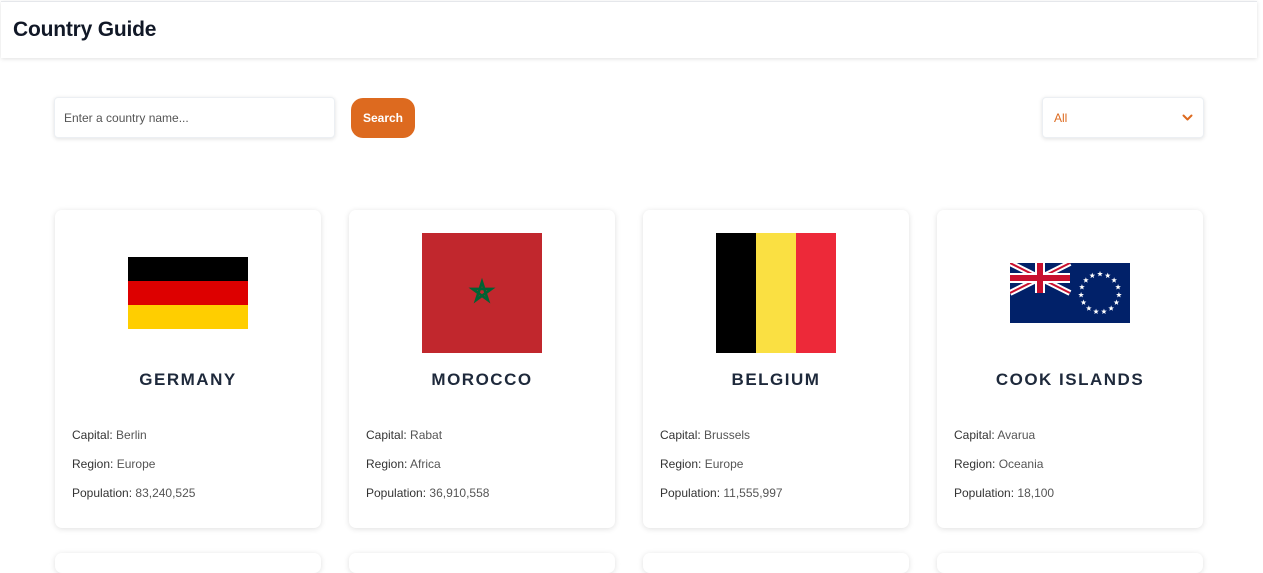  Describe the element at coordinates (995, 435) in the screenshot. I see `capital-row: Capital: Avarua` at that location.